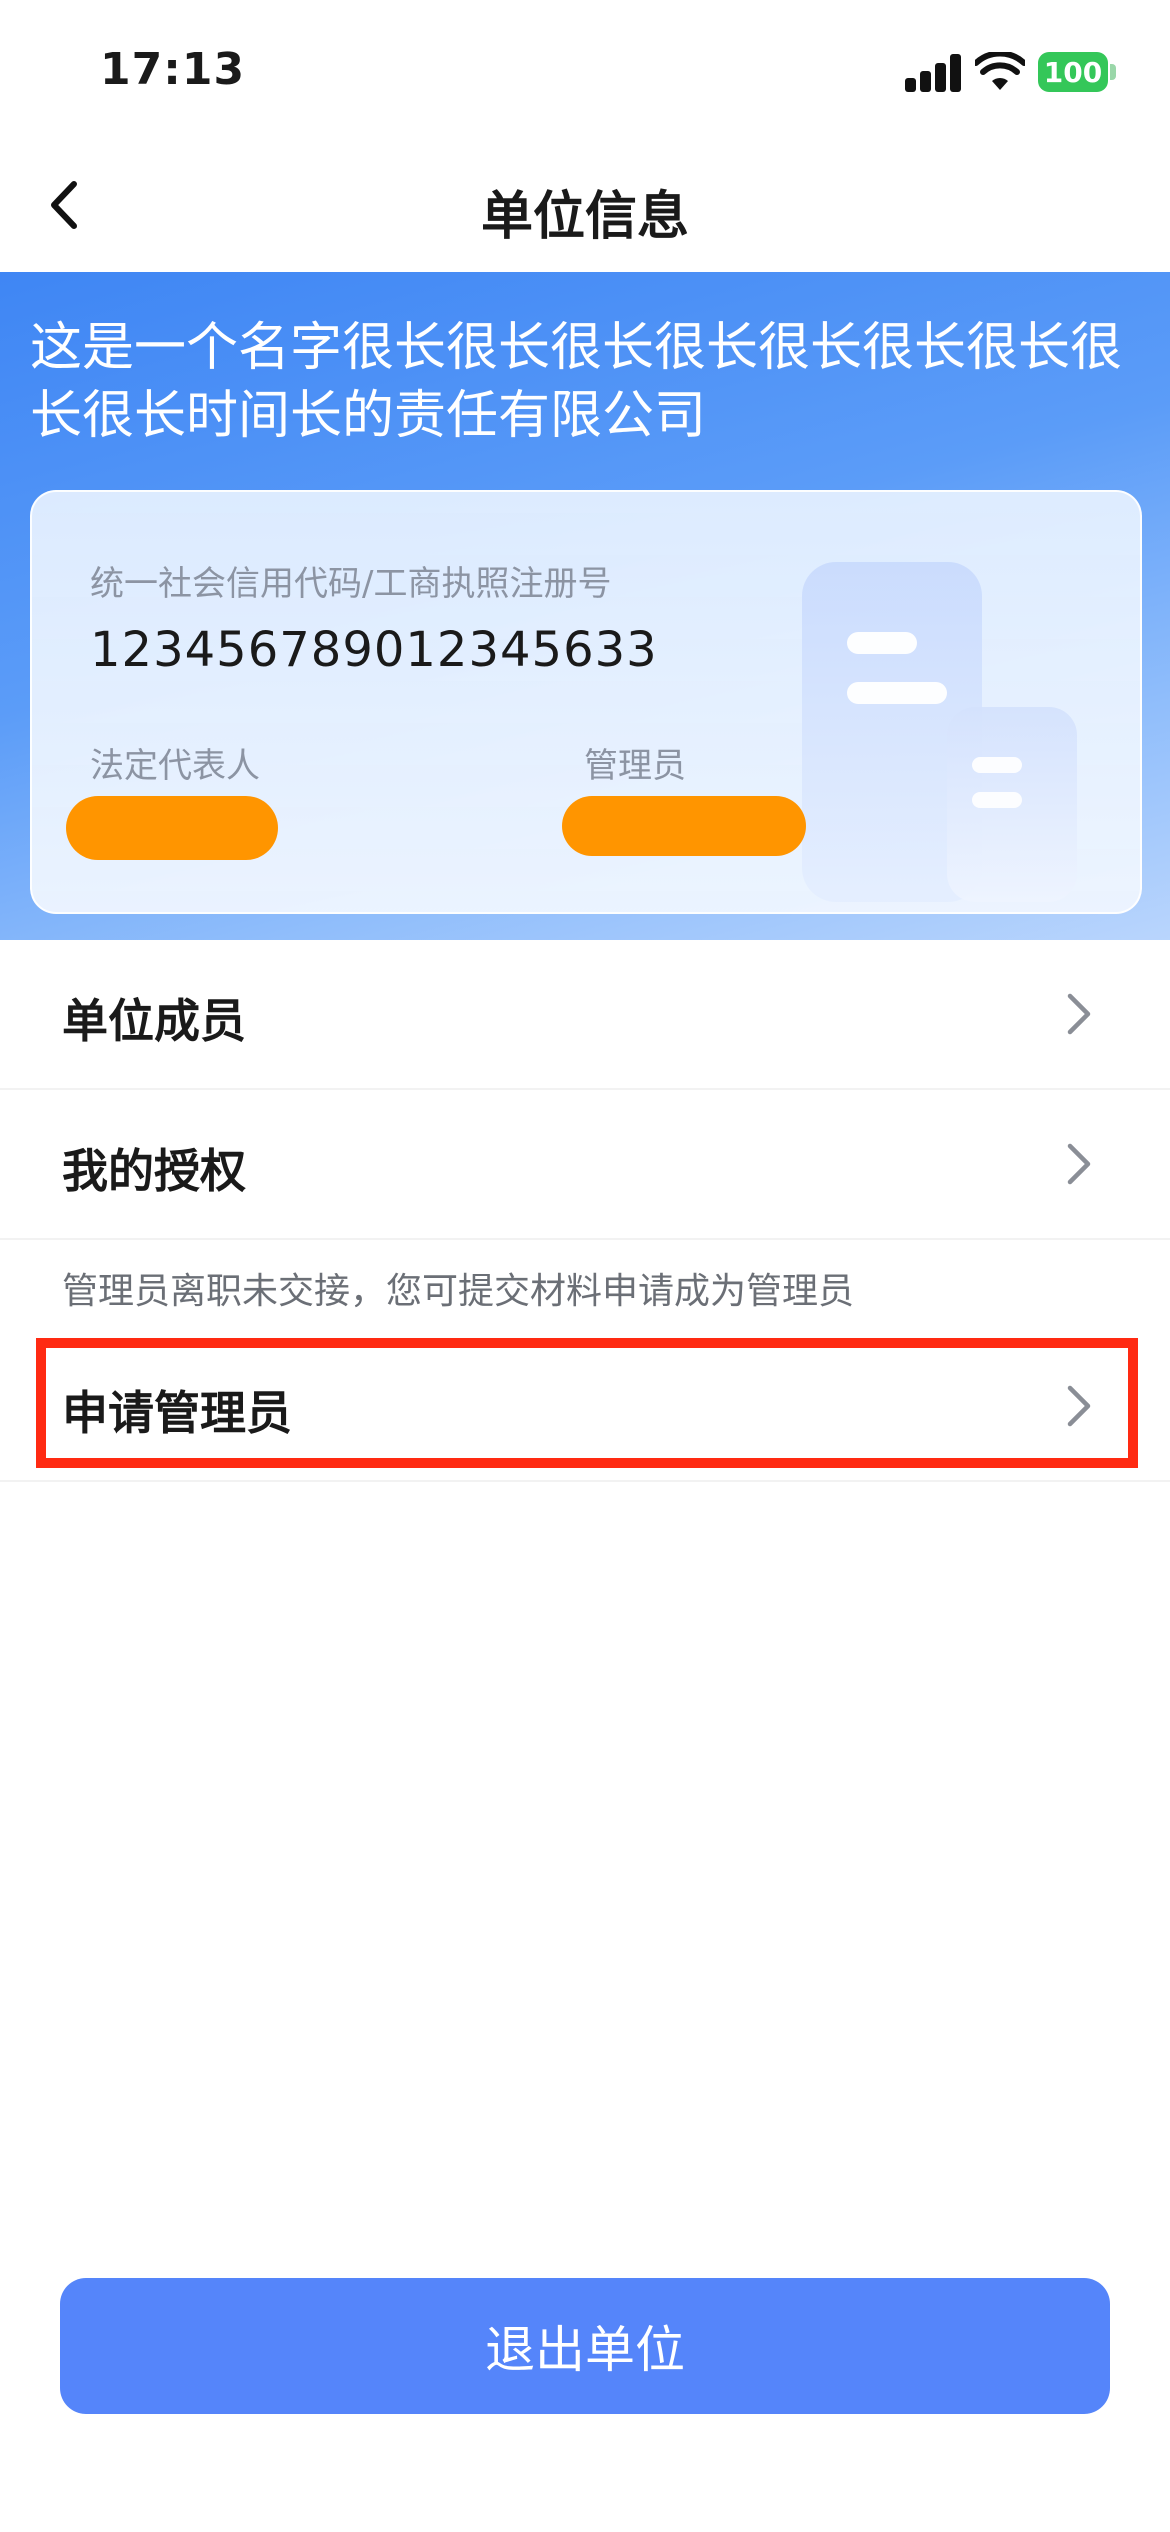  What do you see at coordinates (1000, 71) in the screenshot?
I see `wifi-icon` at bounding box center [1000, 71].